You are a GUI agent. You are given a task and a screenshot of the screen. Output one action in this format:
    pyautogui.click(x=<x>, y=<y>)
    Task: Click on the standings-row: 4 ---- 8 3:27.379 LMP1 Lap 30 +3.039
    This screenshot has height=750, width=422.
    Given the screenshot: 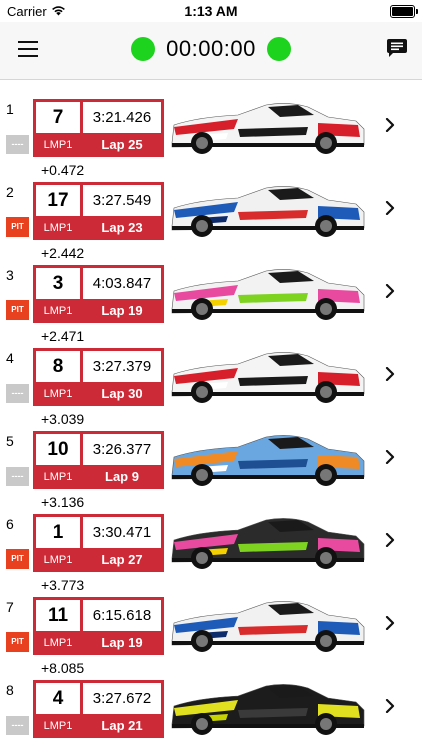 What is the action you would take?
    pyautogui.click(x=211, y=378)
    